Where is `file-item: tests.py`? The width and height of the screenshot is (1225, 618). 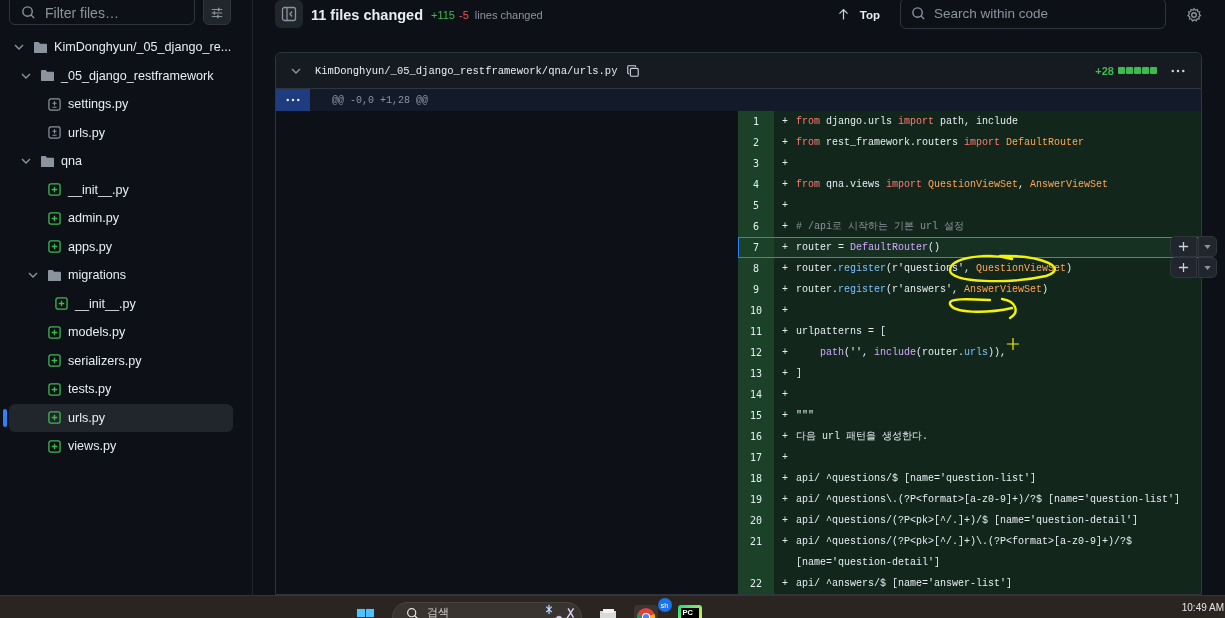
file-item: tests.py is located at coordinates (121, 389).